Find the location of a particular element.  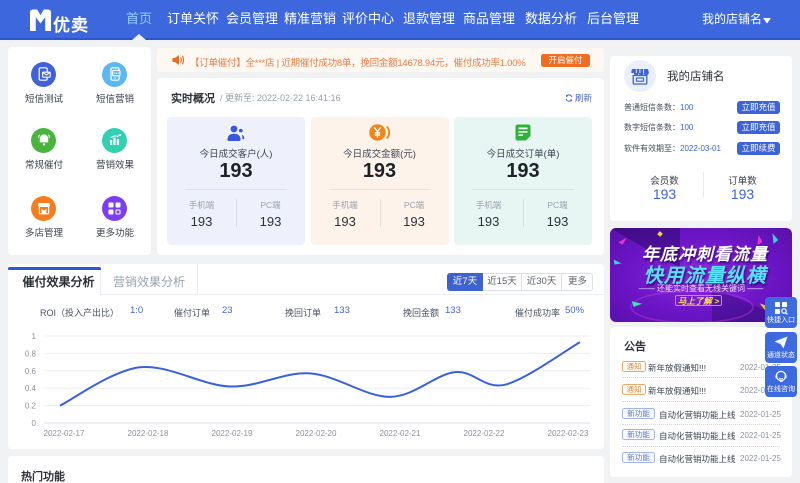

svg-text: 0.6 is located at coordinates (31, 371).